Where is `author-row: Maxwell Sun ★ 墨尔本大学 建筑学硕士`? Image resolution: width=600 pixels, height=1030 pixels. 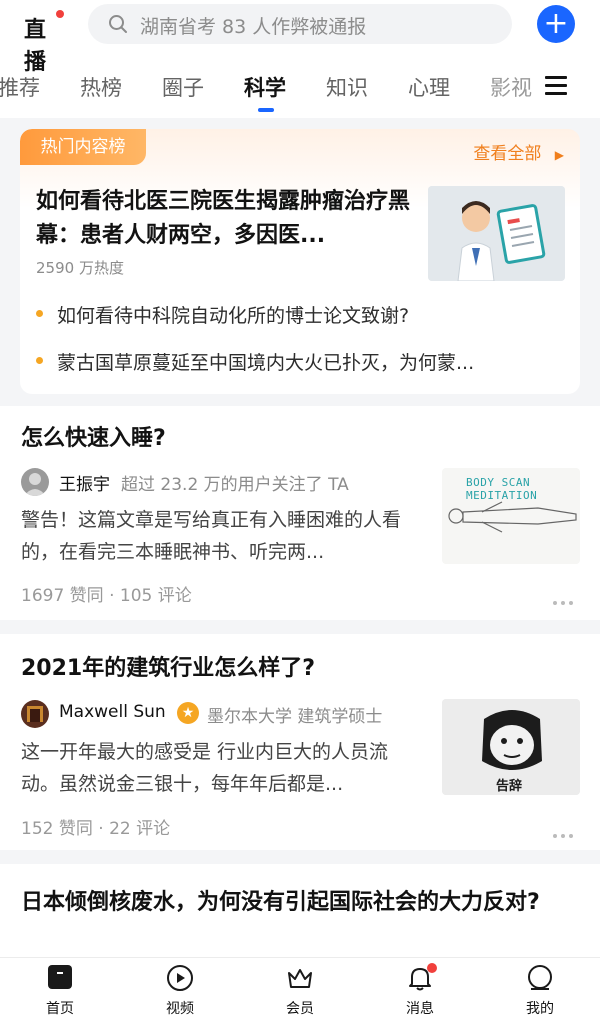 author-row: Maxwell Sun ★ 墨尔本大学 建筑学硕士 is located at coordinates (226, 714).